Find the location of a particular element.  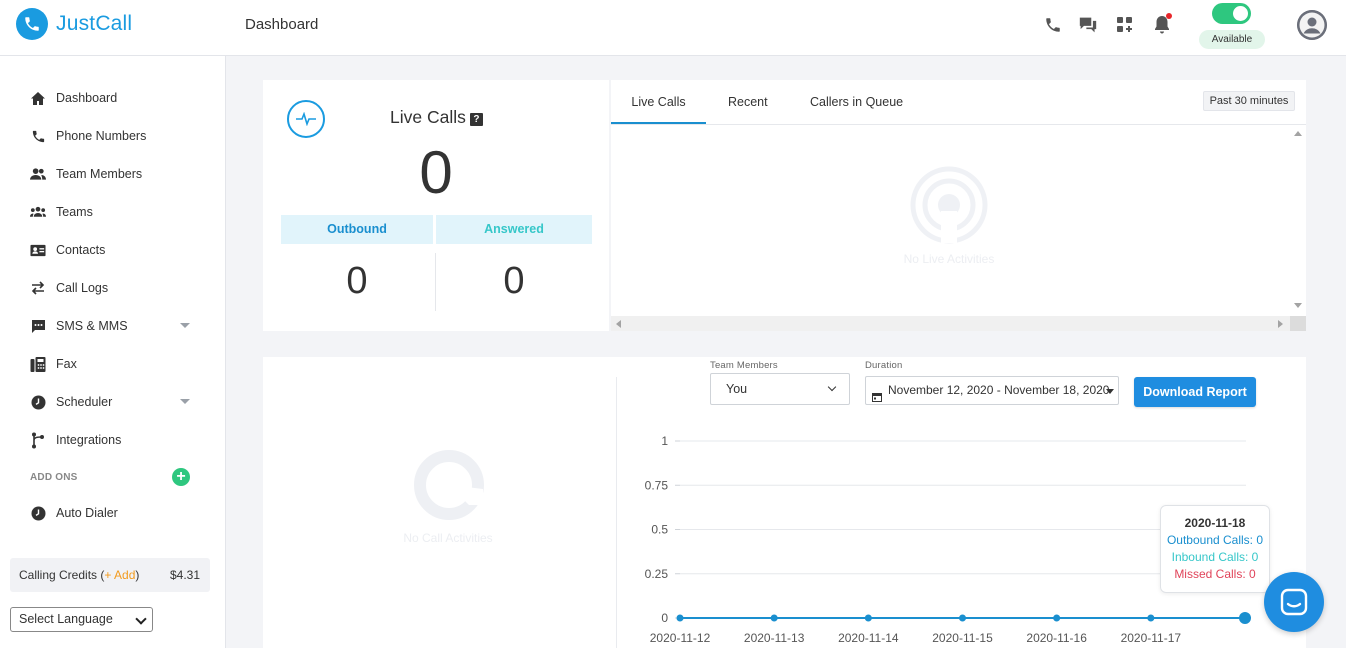

availability-toggle is located at coordinates (1231, 13).